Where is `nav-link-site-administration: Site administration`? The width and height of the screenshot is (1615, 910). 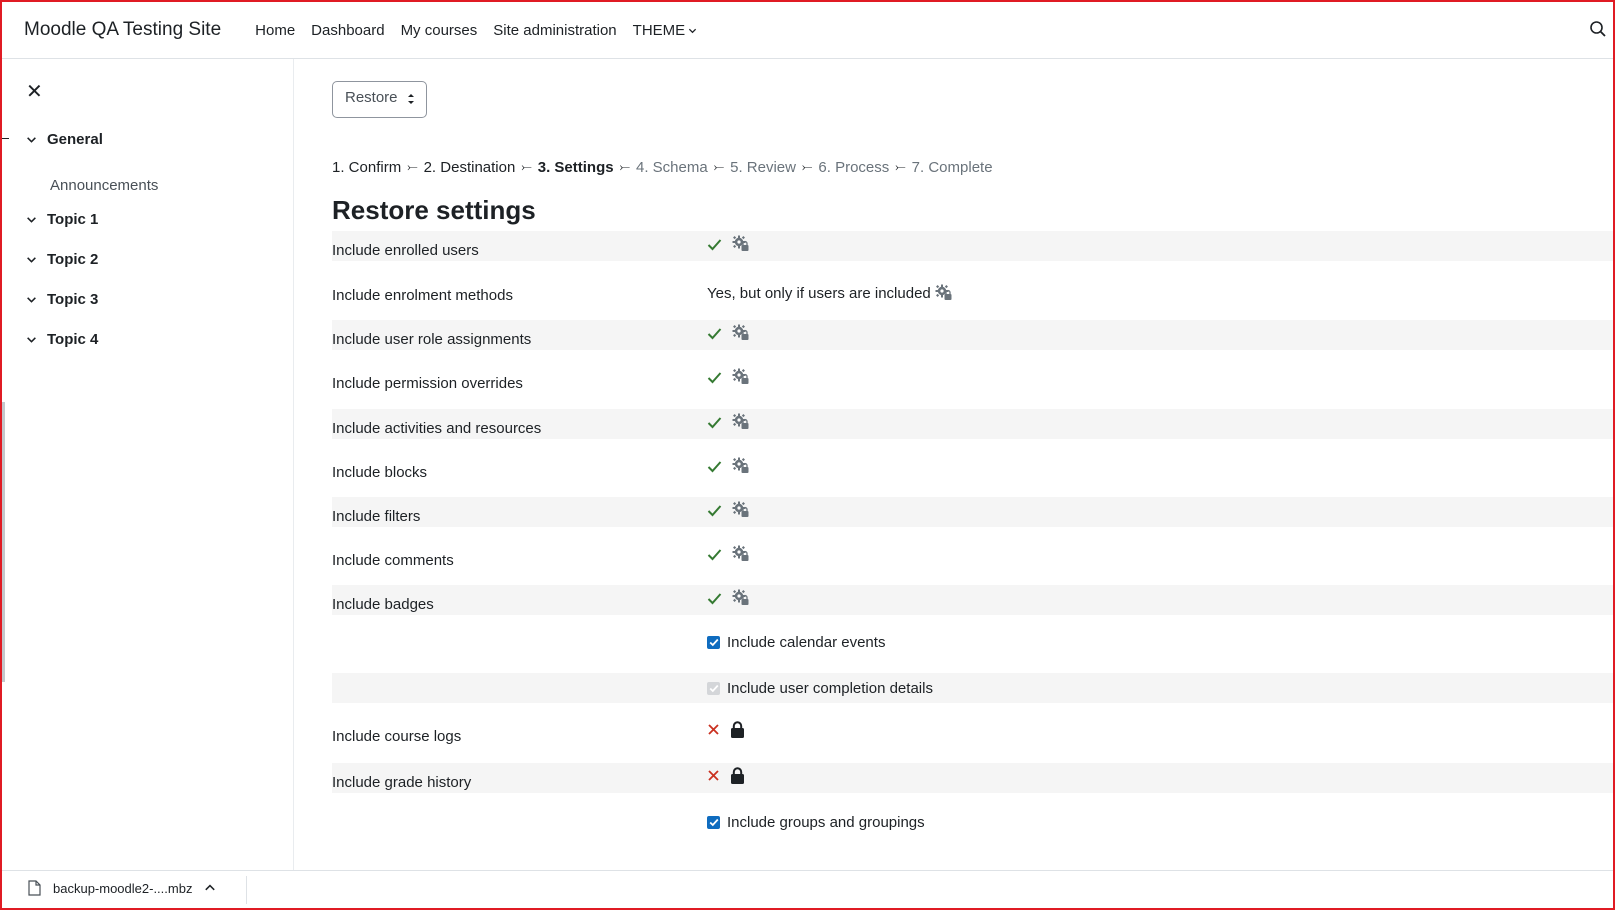
nav-link-site-administration: Site administration is located at coordinates (554, 30).